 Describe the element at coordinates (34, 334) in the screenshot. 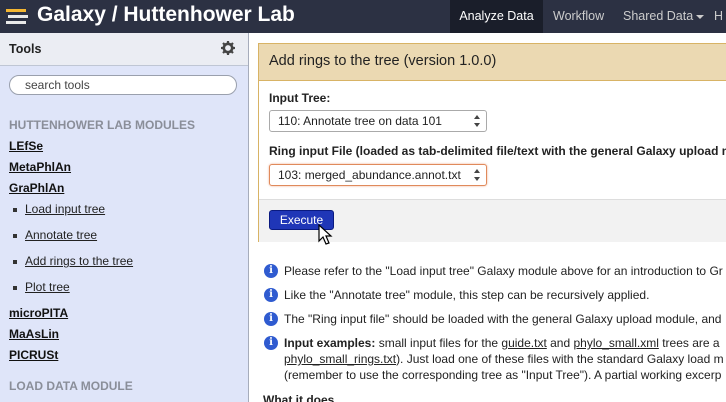

I see `tool-maaslin: MaAsLin` at that location.